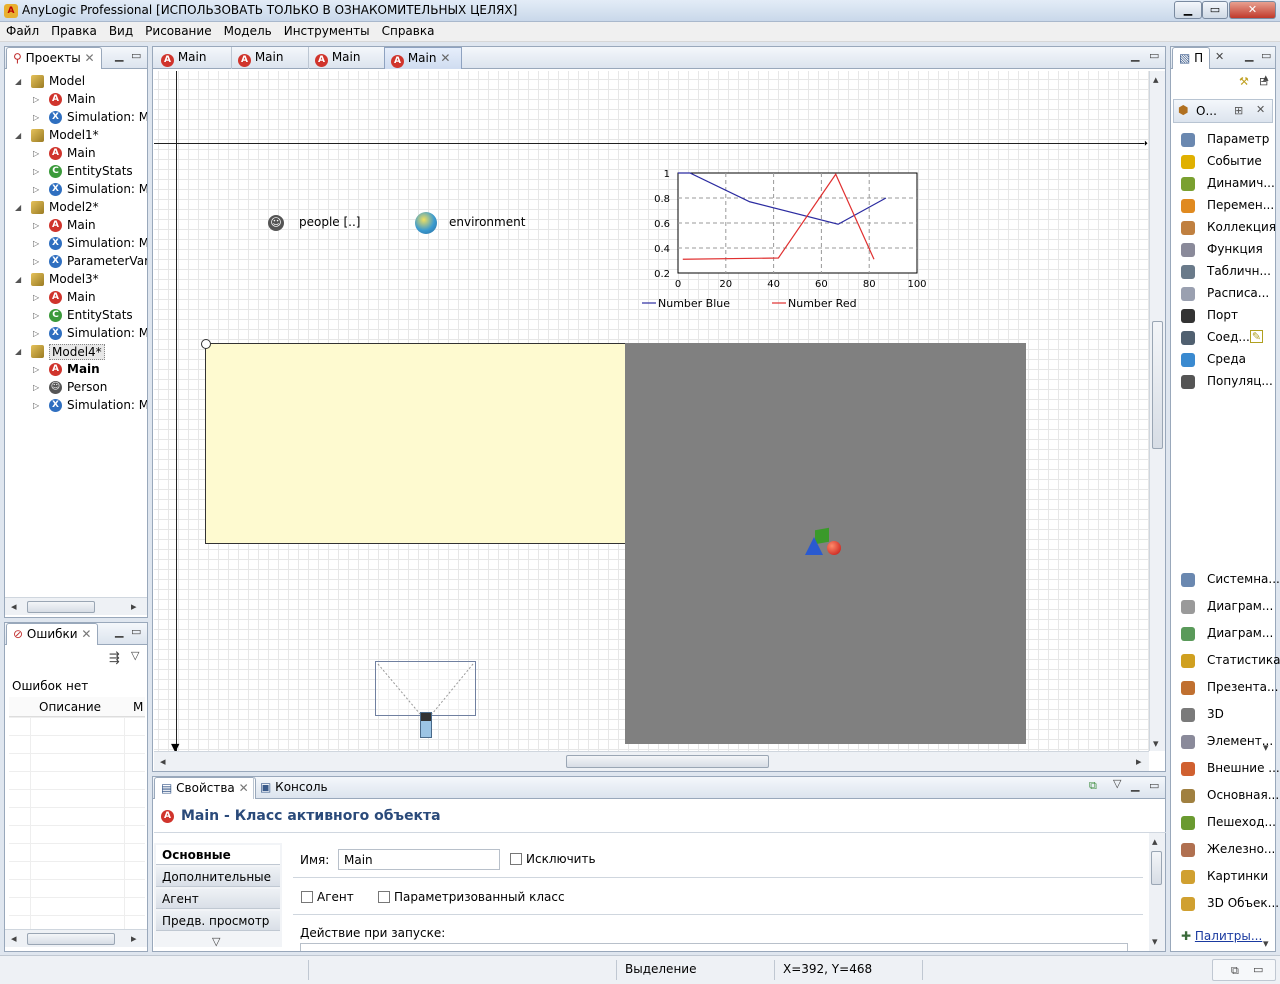 This screenshot has height=984, width=1280. Describe the element at coordinates (426, 223) in the screenshot. I see `environment-icon` at that location.